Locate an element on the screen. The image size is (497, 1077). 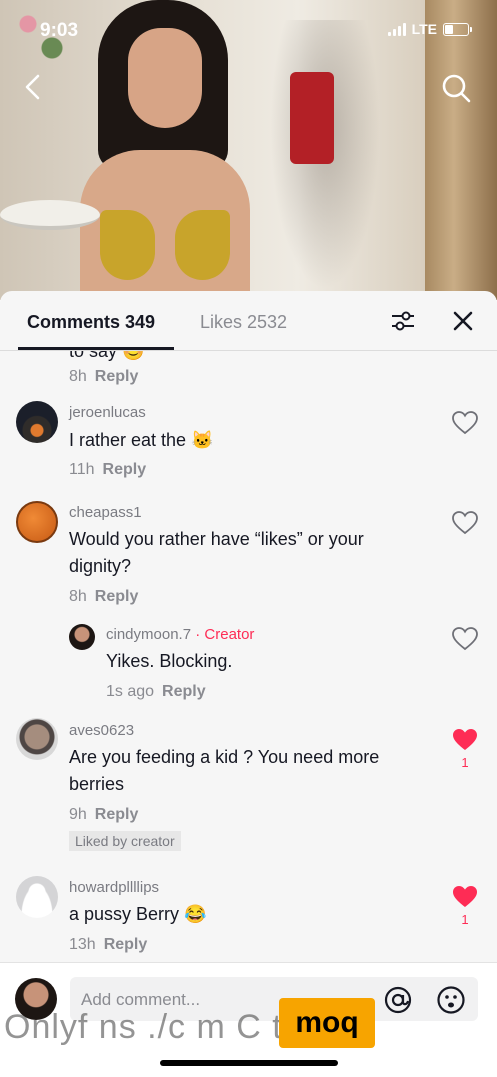
comment-text-partial: to say 😊 is located at coordinates (107, 356).